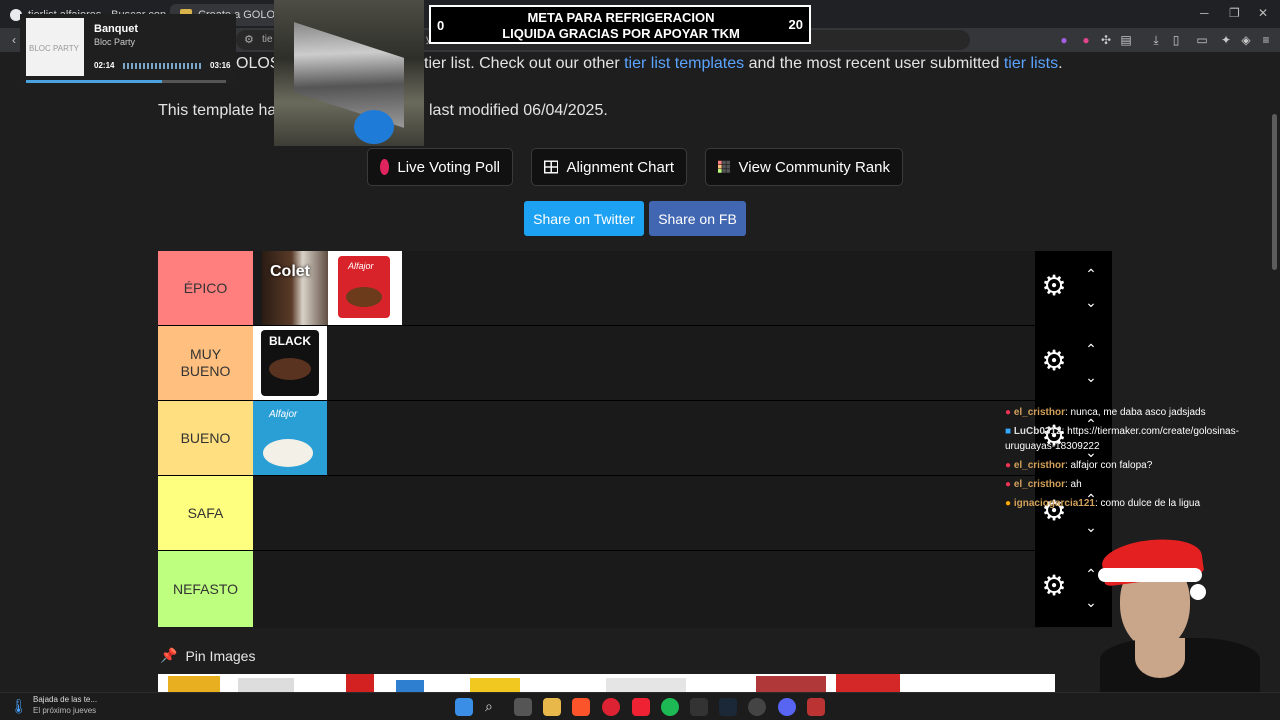  Describe the element at coordinates (787, 707) in the screenshot. I see `discord-icon` at that location.